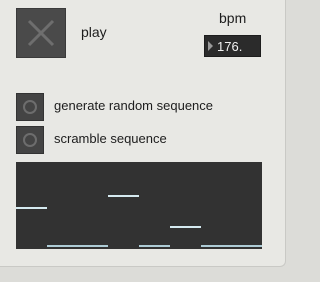 The image size is (320, 282). I want to click on bpm-number-box: 176., so click(232, 46).